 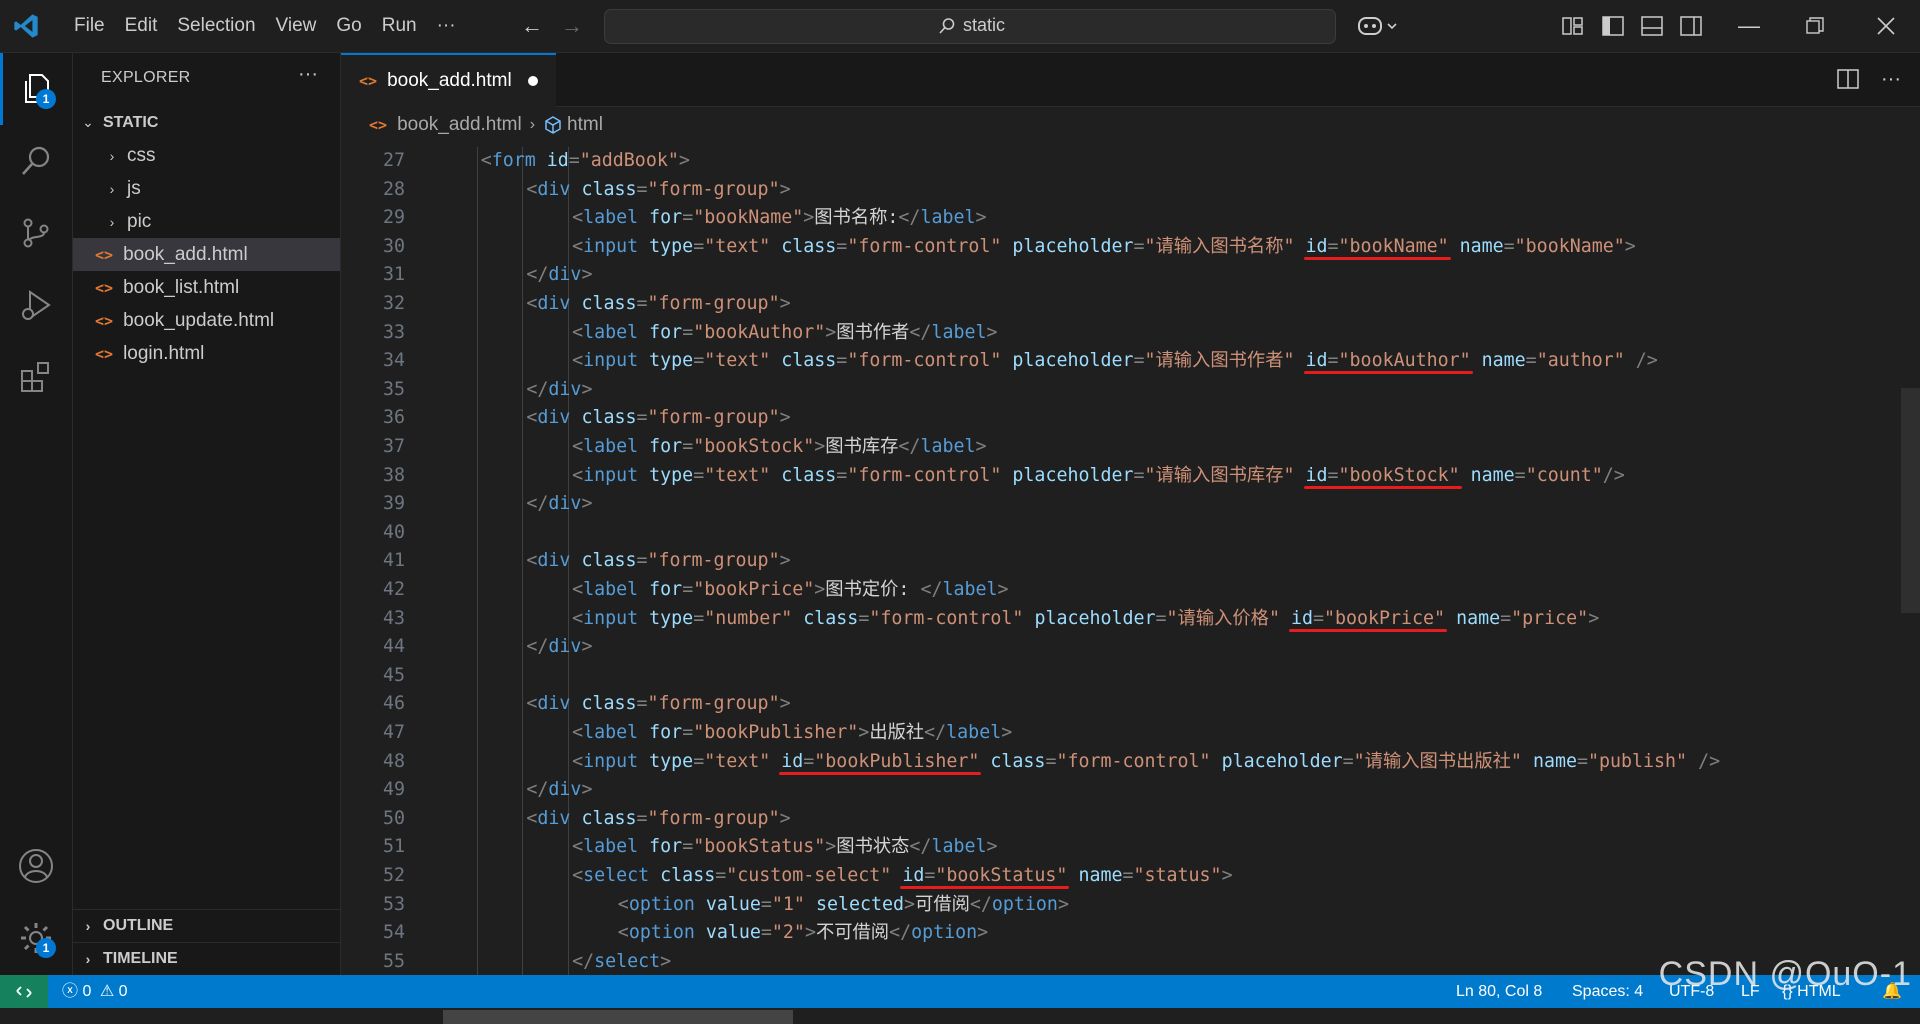 What do you see at coordinates (1121, 275) in the screenshot?
I see `code-line: 31 </div>` at bounding box center [1121, 275].